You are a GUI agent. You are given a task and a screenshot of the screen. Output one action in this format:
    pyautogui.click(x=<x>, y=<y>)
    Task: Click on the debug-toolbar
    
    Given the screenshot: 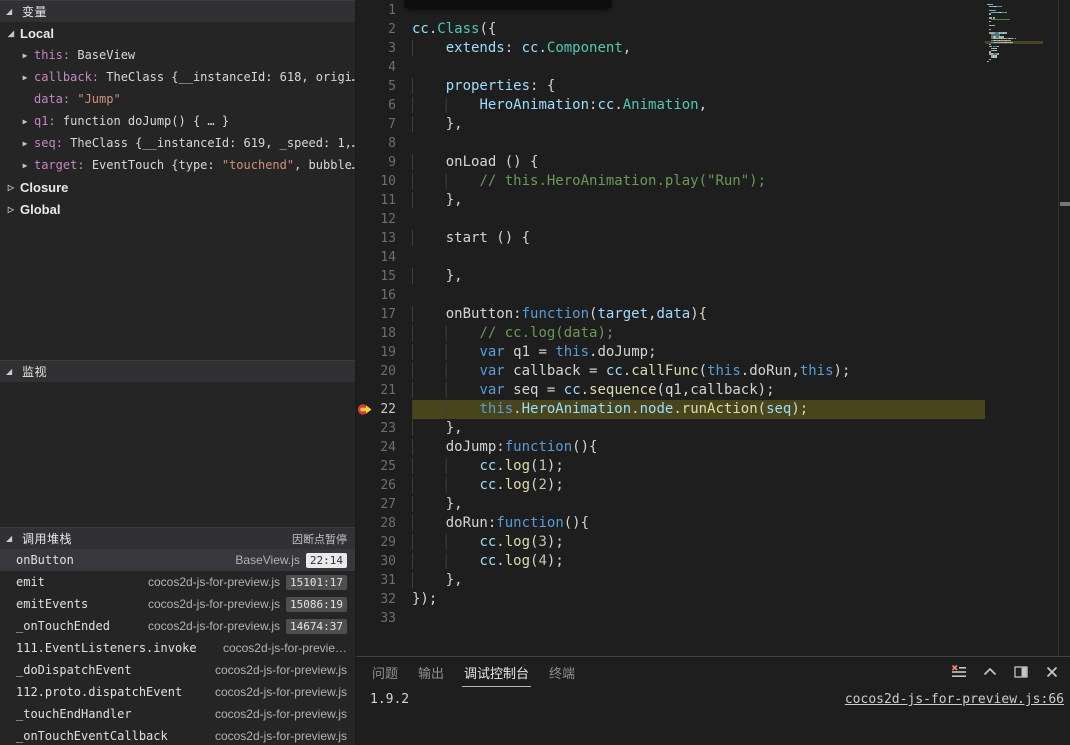 What is the action you would take?
    pyautogui.click(x=508, y=4)
    